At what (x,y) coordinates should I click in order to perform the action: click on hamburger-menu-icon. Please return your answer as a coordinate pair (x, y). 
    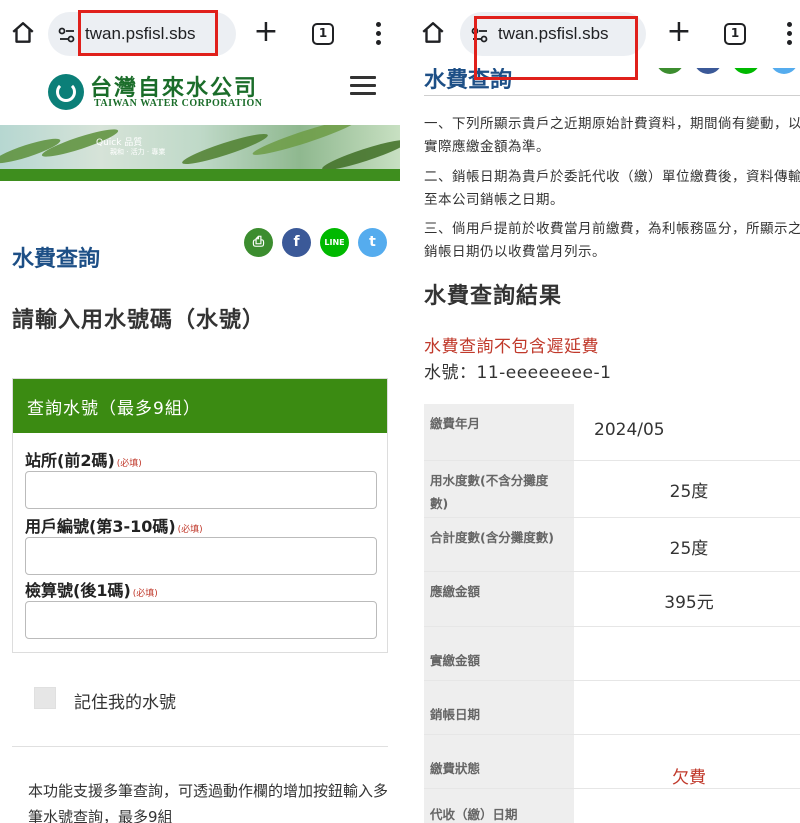
    Looking at the image, I should click on (363, 85).